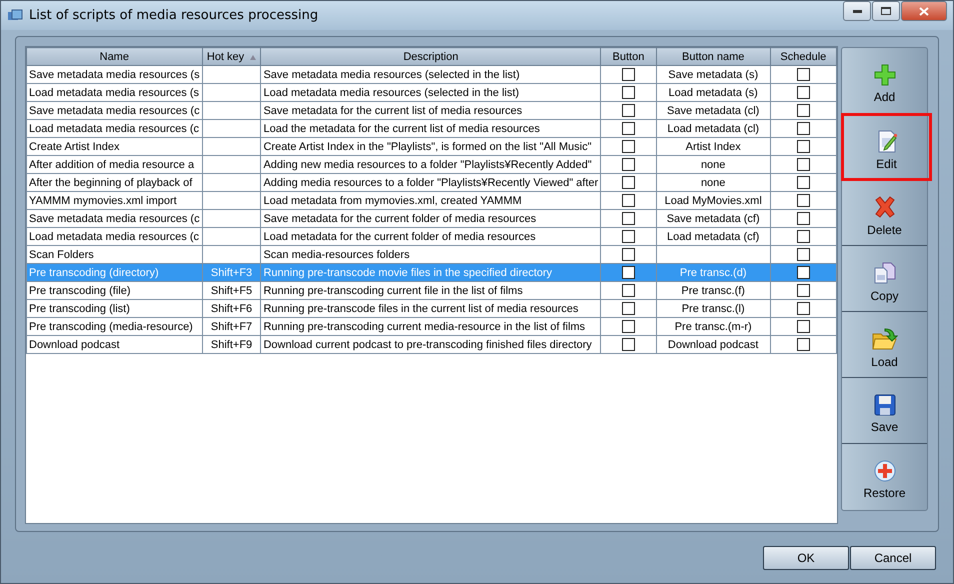  What do you see at coordinates (231, 309) in the screenshot?
I see `table-cell: Shift+F6` at bounding box center [231, 309].